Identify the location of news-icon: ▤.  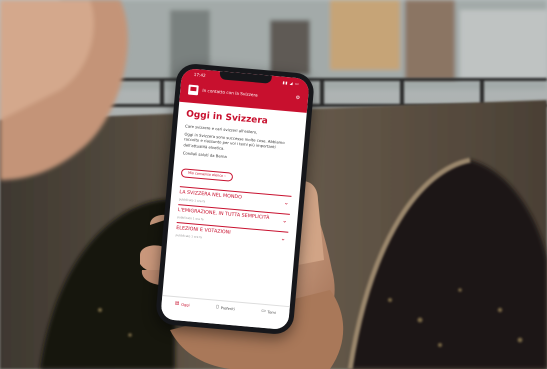
(177, 304).